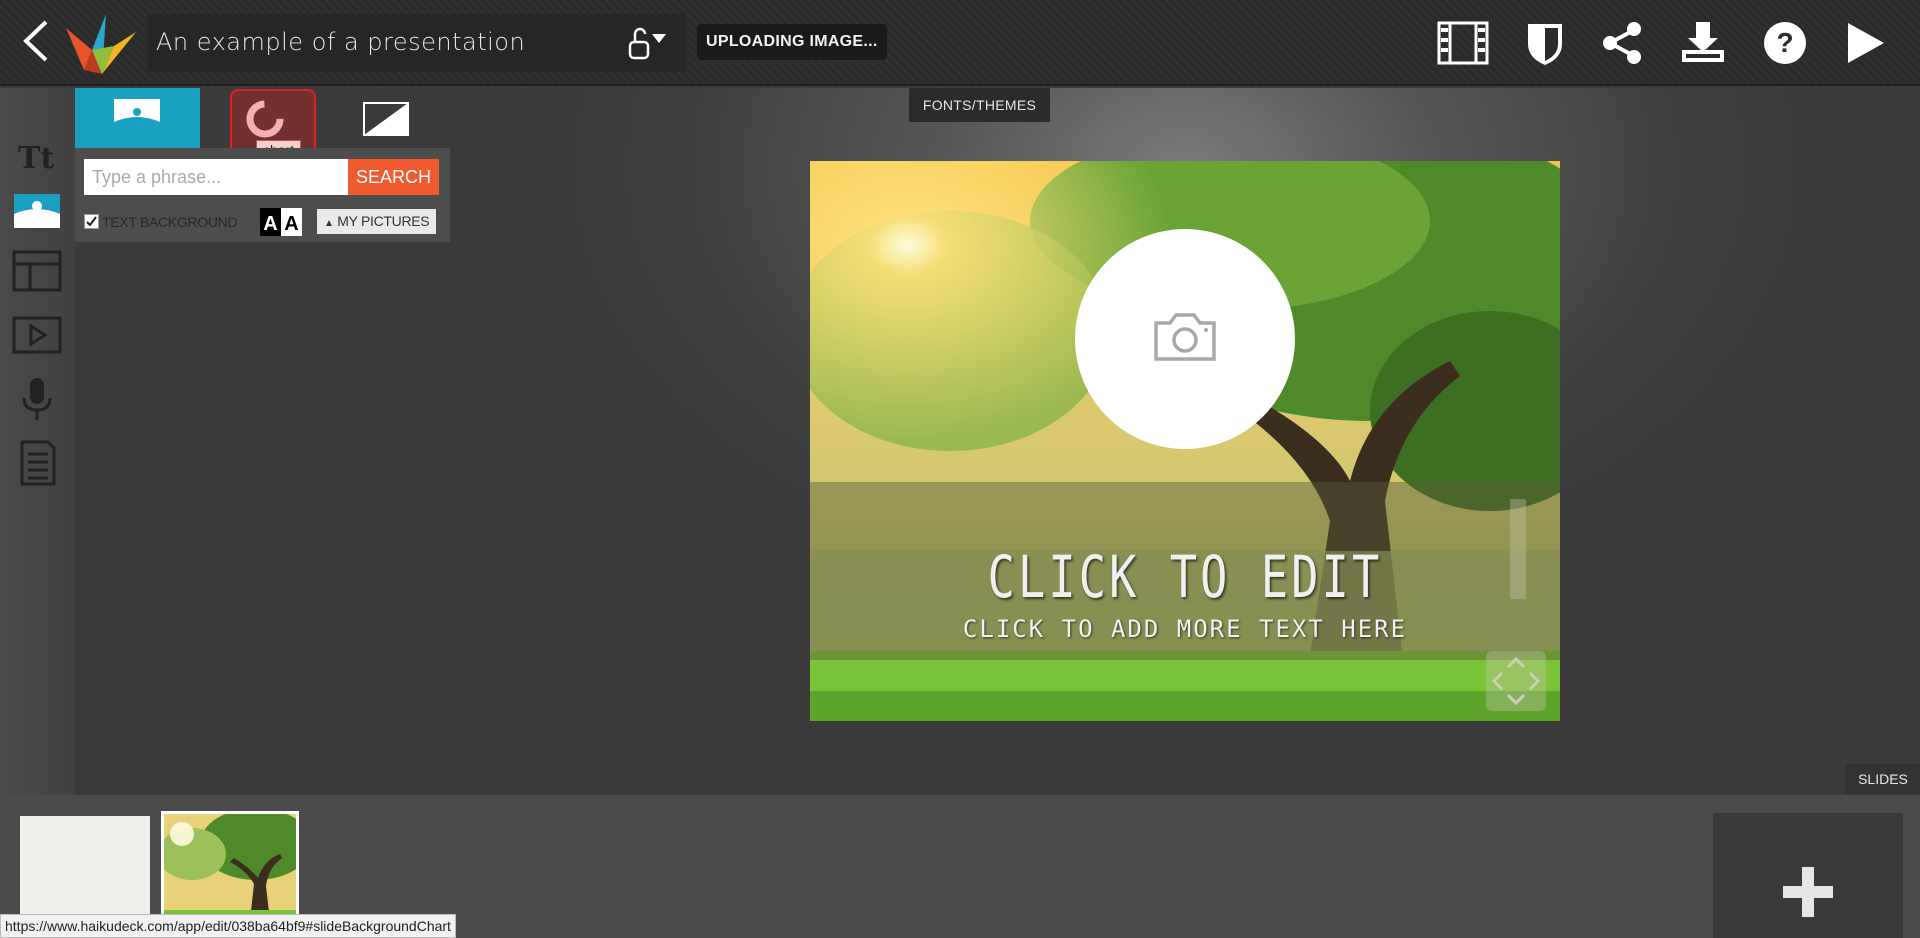  I want to click on move-arrows-icon, so click(1516, 681).